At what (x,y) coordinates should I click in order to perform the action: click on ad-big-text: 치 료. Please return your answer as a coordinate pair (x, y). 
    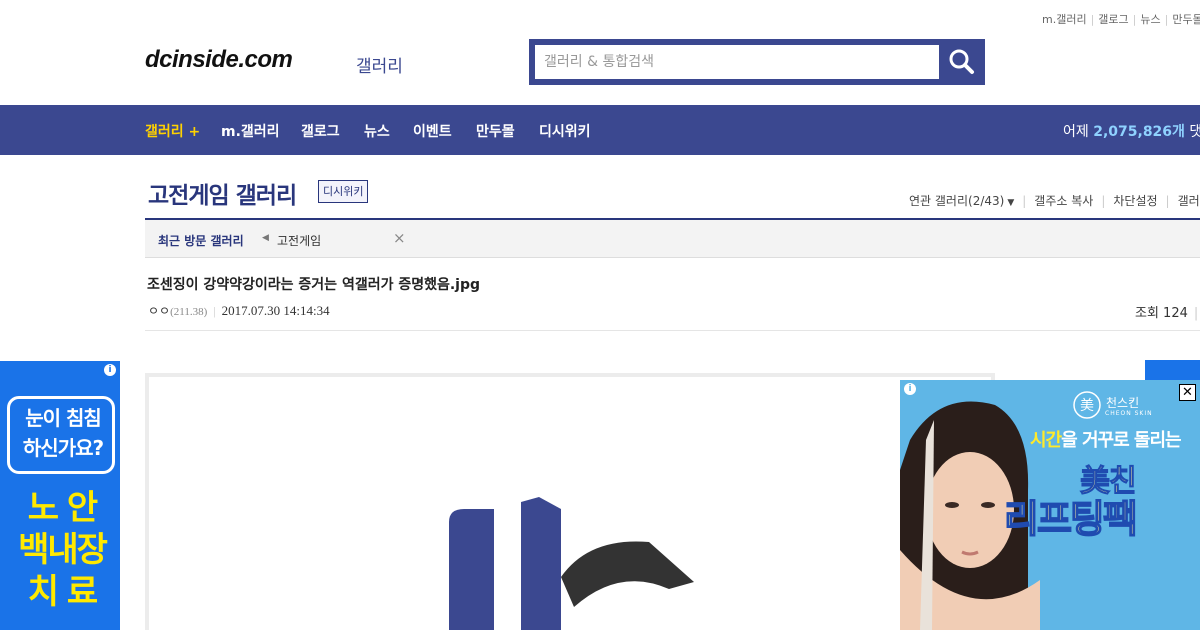
    Looking at the image, I should click on (62, 592).